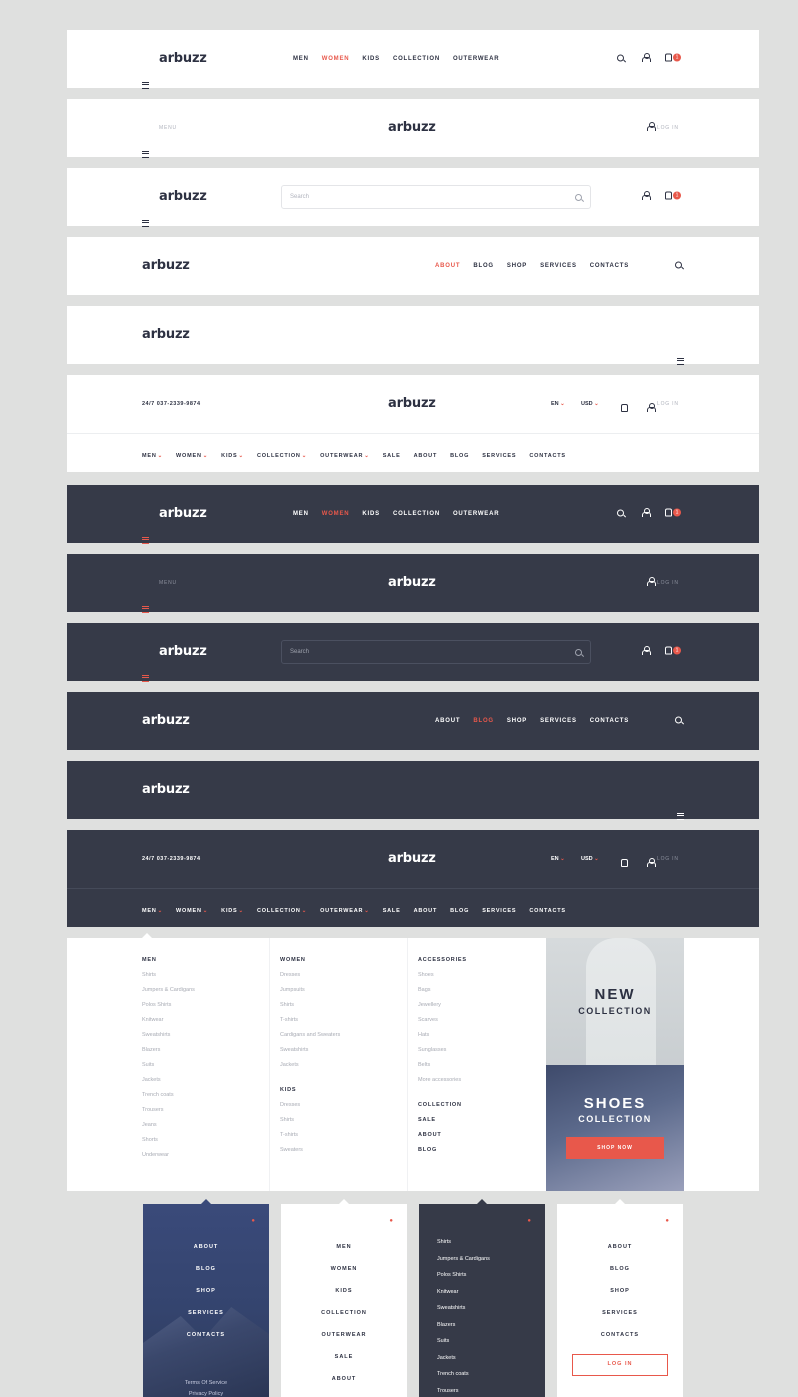  What do you see at coordinates (168, 1020) in the screenshot?
I see `menu-item: Knitwear` at bounding box center [168, 1020].